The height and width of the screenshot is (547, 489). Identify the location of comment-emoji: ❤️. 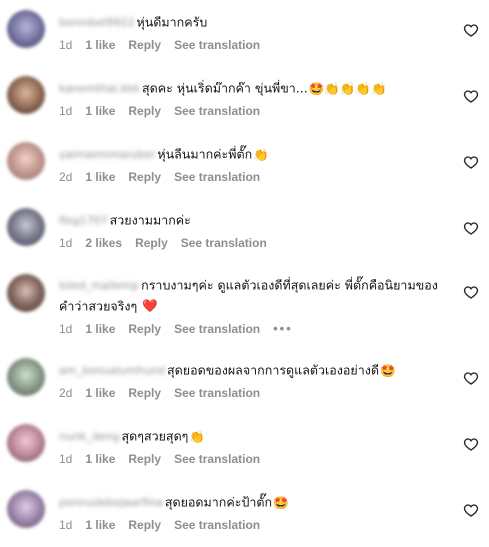
(150, 305).